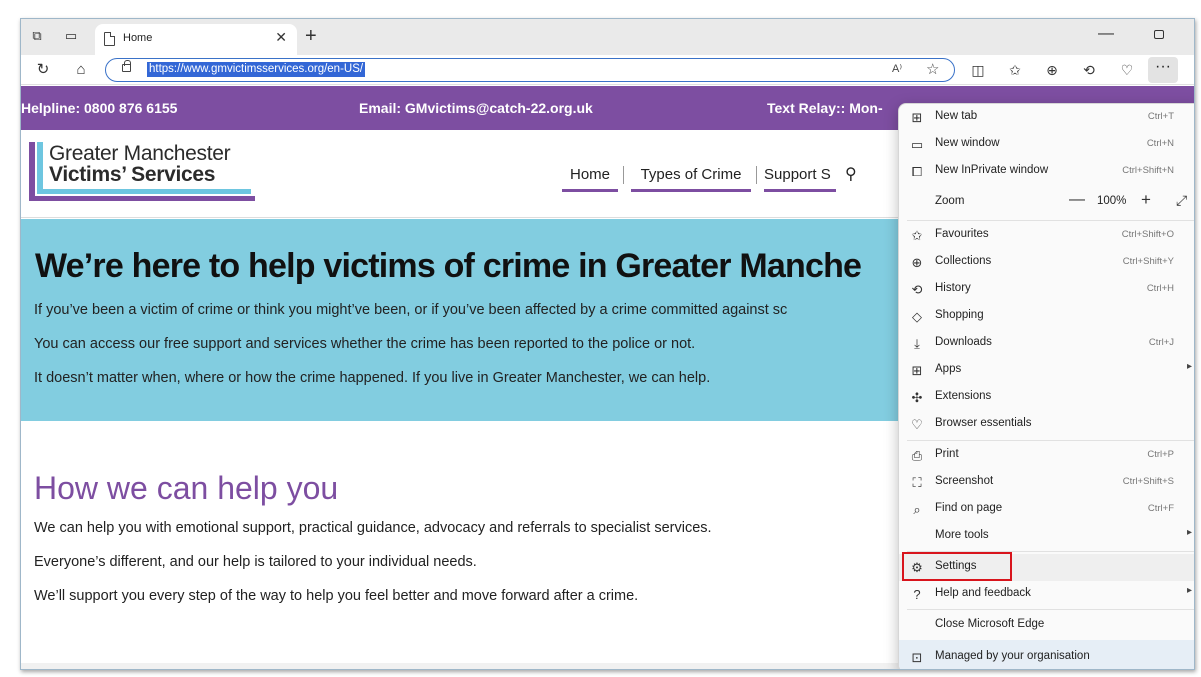 This screenshot has width=1201, height=677. Describe the element at coordinates (947, 454) in the screenshot. I see `menu-label: Print` at that location.